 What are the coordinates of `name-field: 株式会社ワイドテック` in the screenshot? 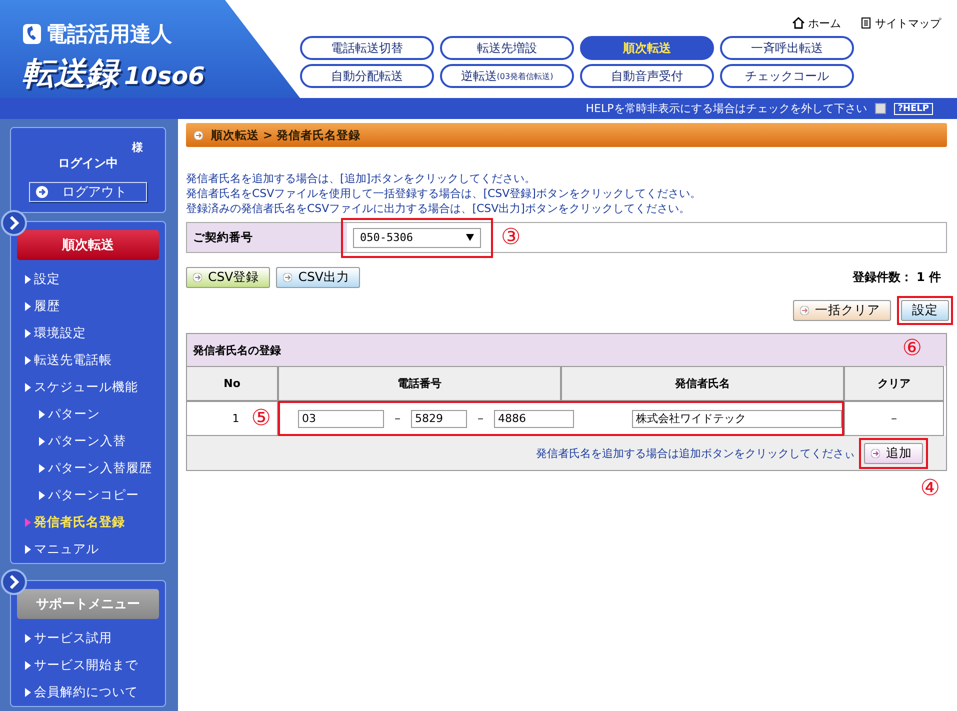 It's located at (737, 419).